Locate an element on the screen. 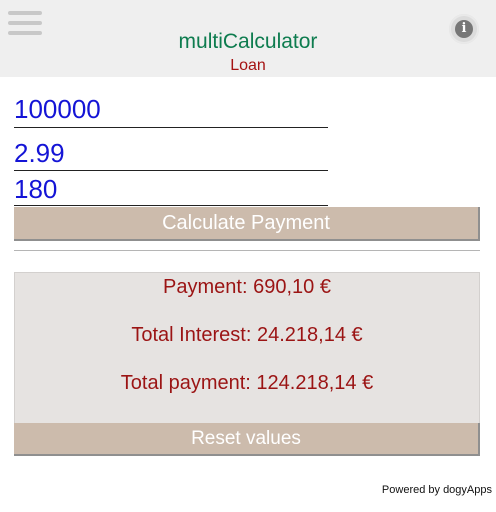  calculator-mode-label: Loan is located at coordinates (248, 65).